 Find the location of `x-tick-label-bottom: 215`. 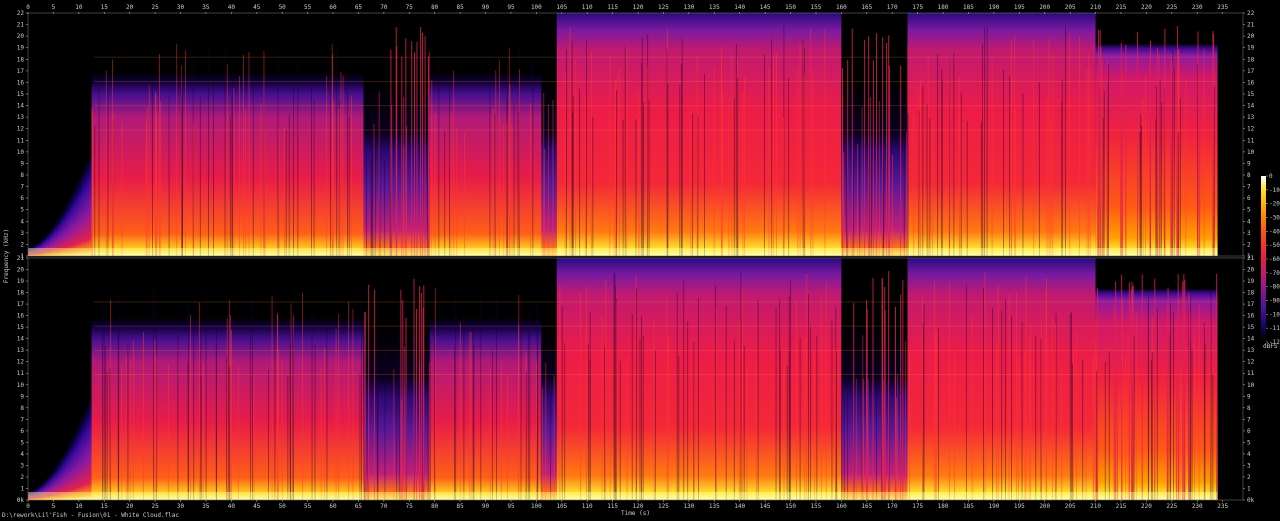

x-tick-label-bottom: 215 is located at coordinates (1121, 506).